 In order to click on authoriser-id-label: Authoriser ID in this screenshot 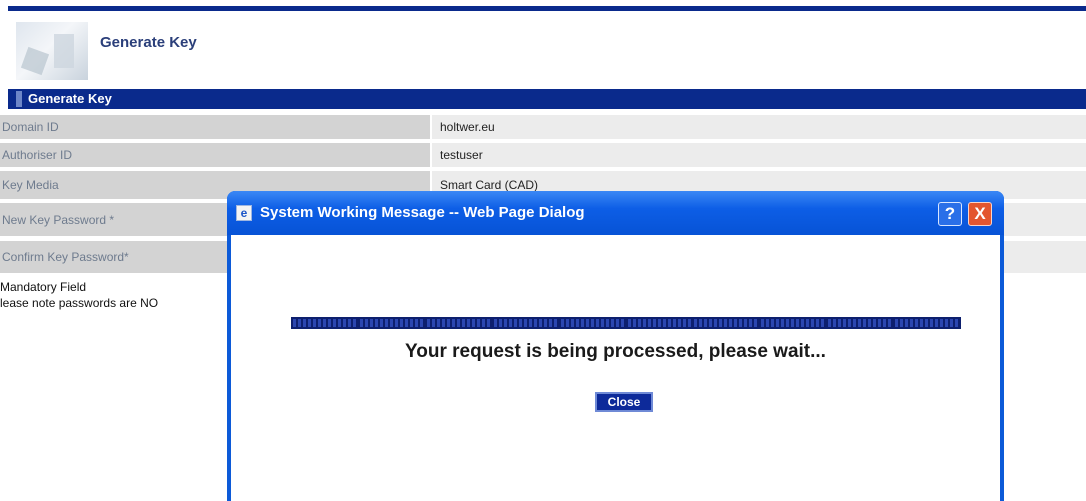, I will do `click(215, 155)`.